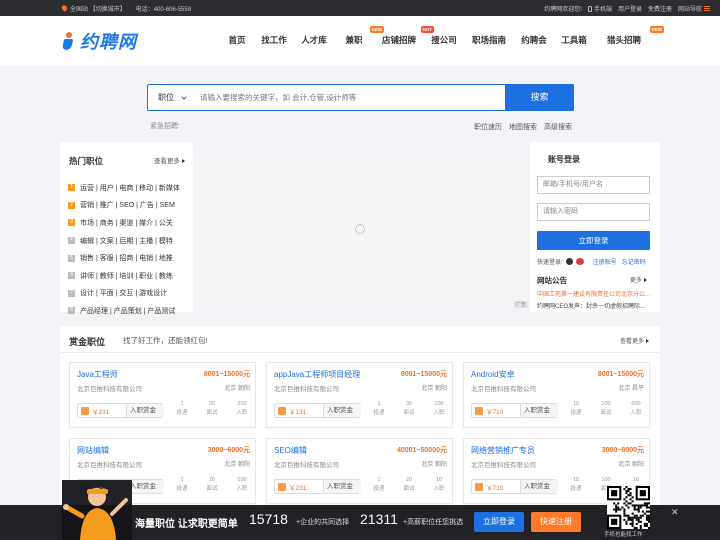 This screenshot has height=540, width=720. What do you see at coordinates (660, 8) in the screenshot?
I see `free-register-link: 免费注册` at bounding box center [660, 8].